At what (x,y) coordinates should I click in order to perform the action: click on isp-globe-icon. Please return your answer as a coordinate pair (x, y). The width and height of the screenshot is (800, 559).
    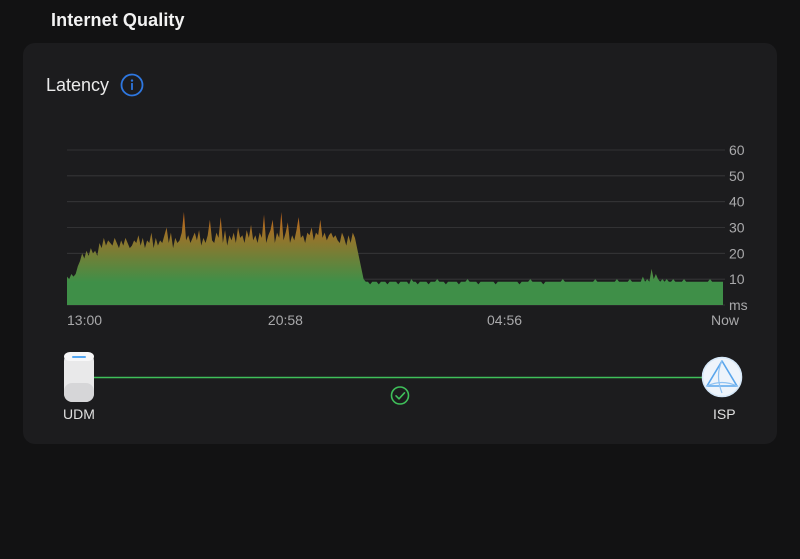
    Looking at the image, I should click on (722, 377).